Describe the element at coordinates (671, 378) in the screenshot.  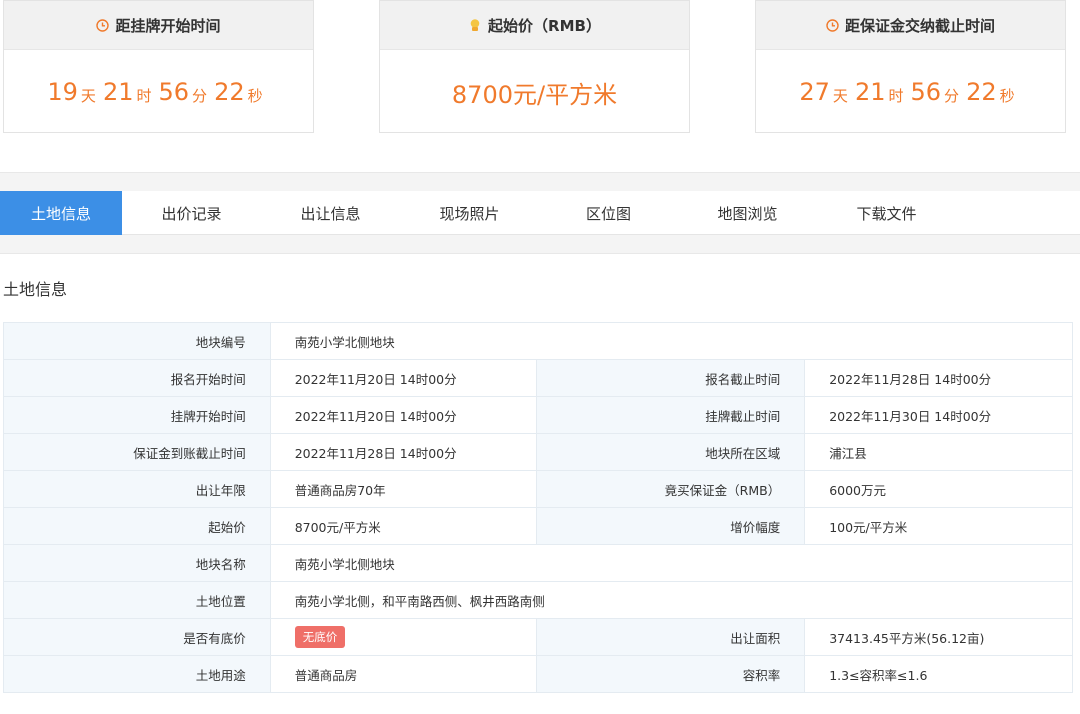
I see `field-label: 报名截止时间` at that location.